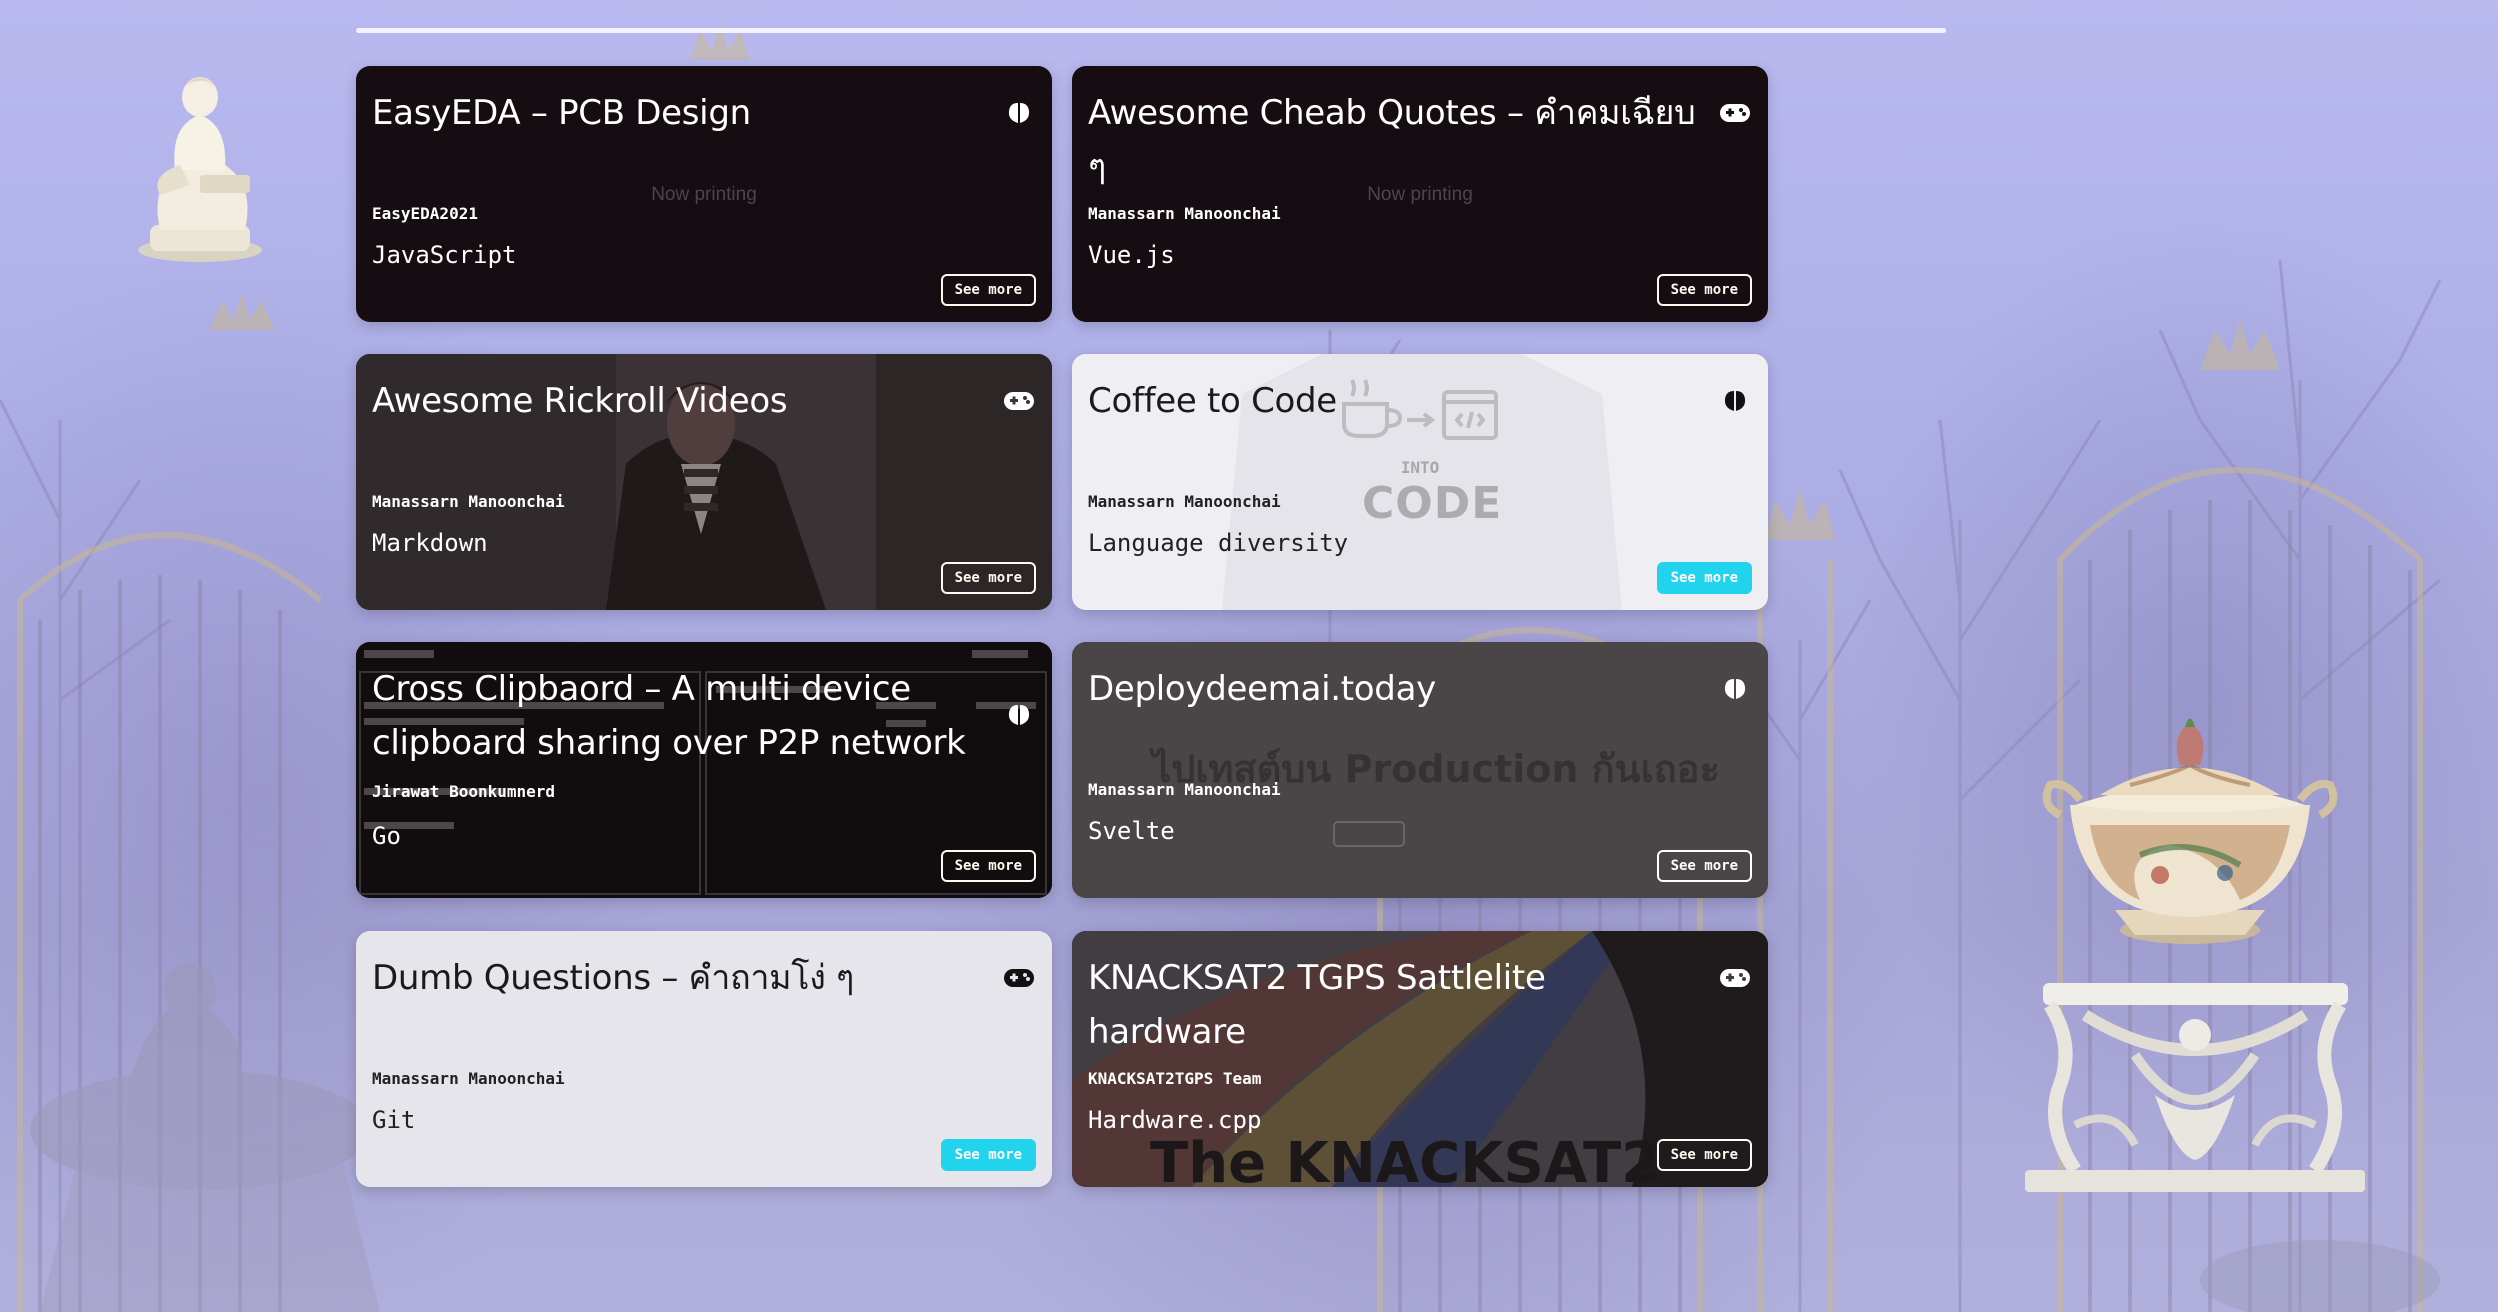  What do you see at coordinates (1392, 140) in the screenshot?
I see `card-title: Awesome Cheab Quotes – คำคมเฉียบ ๆ` at bounding box center [1392, 140].